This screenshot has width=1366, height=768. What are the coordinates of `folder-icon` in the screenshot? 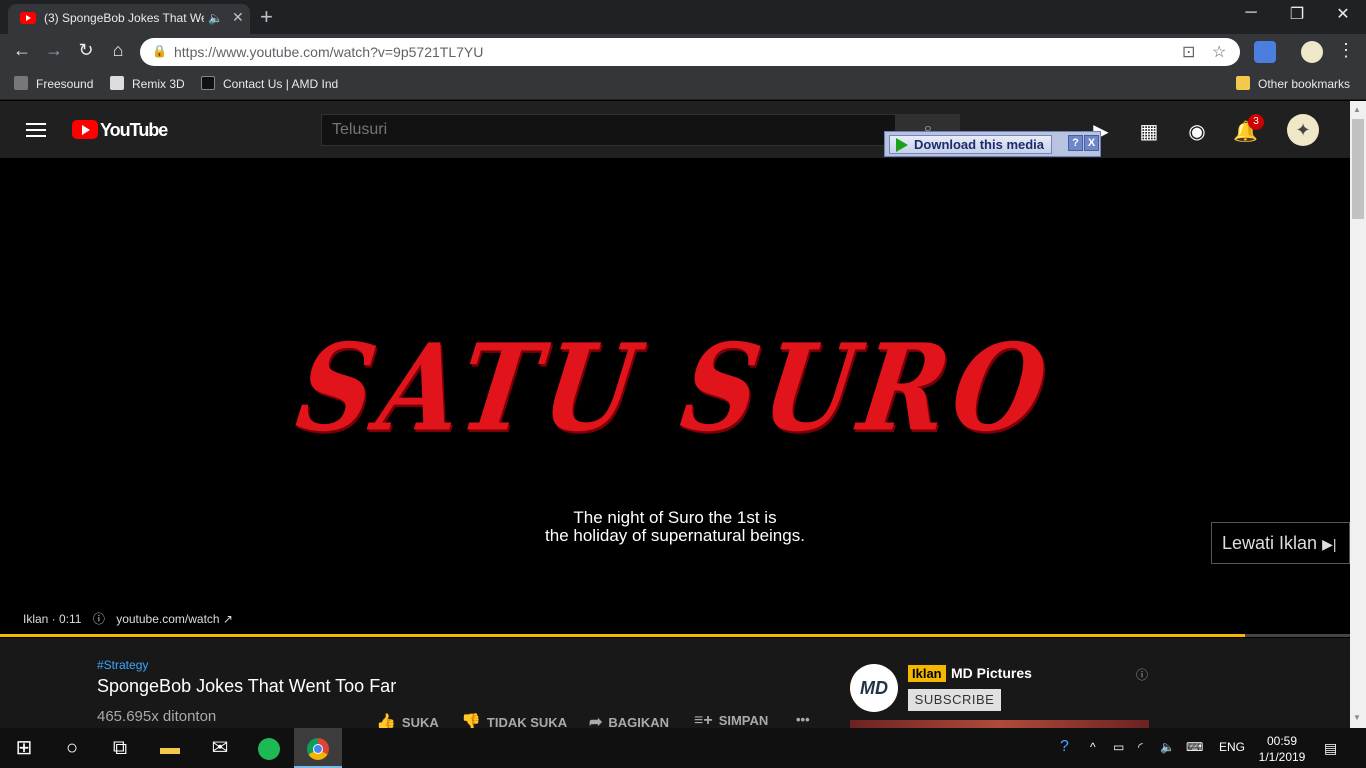 It's located at (1243, 83).